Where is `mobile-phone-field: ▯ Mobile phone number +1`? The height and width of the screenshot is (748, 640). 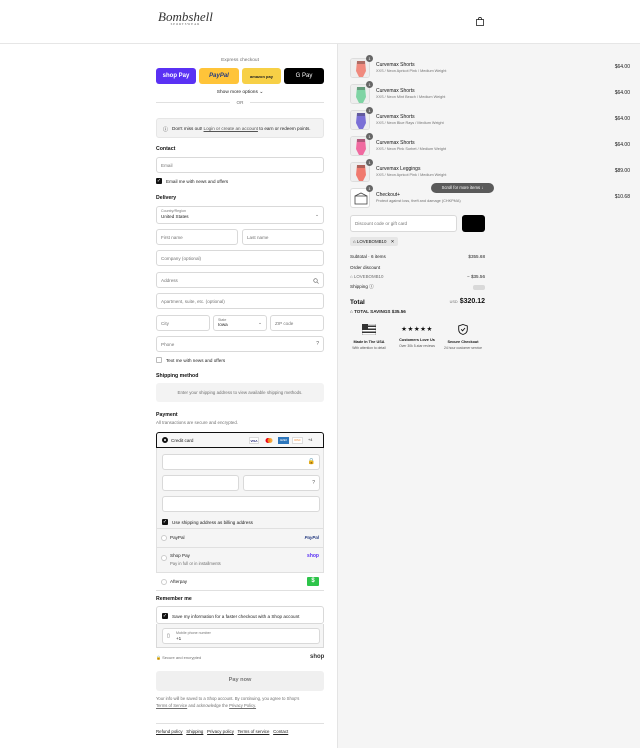 mobile-phone-field: ▯ Mobile phone number +1 is located at coordinates (241, 636).